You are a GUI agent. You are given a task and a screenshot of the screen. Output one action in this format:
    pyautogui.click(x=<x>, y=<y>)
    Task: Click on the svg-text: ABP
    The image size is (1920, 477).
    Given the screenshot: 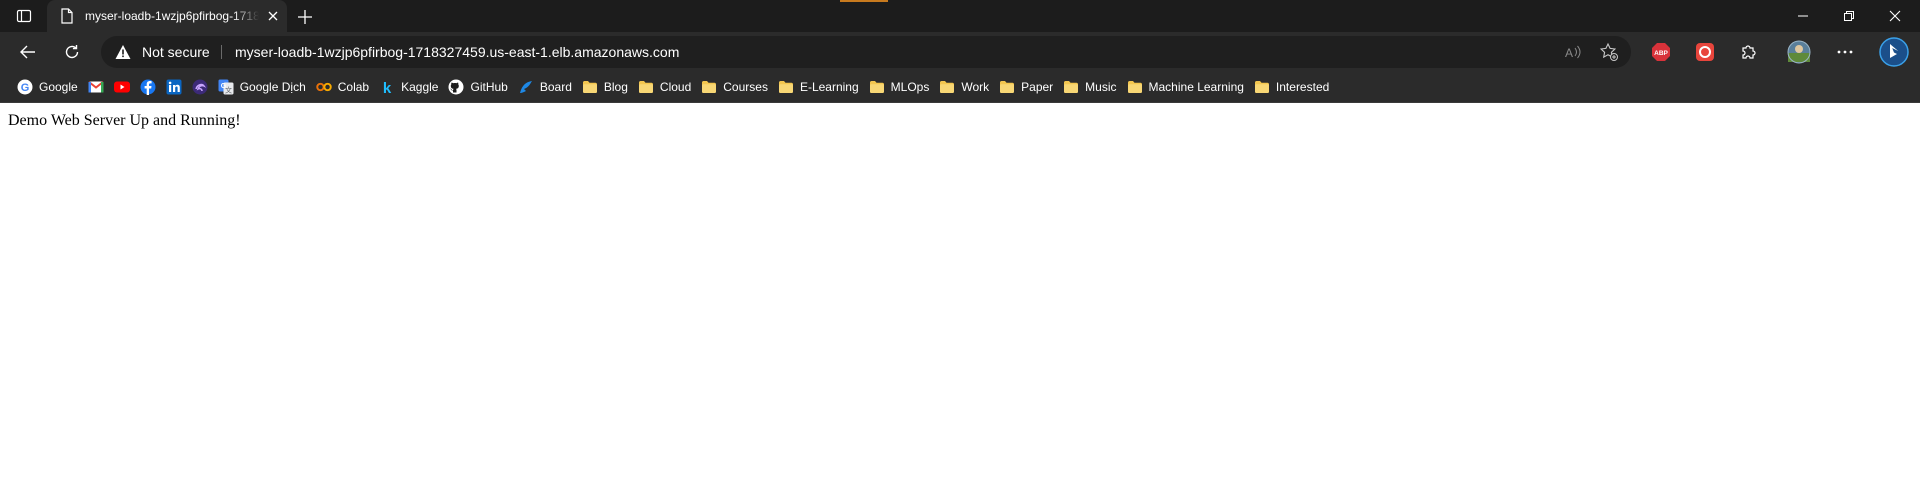 What is the action you would take?
    pyautogui.click(x=1661, y=53)
    